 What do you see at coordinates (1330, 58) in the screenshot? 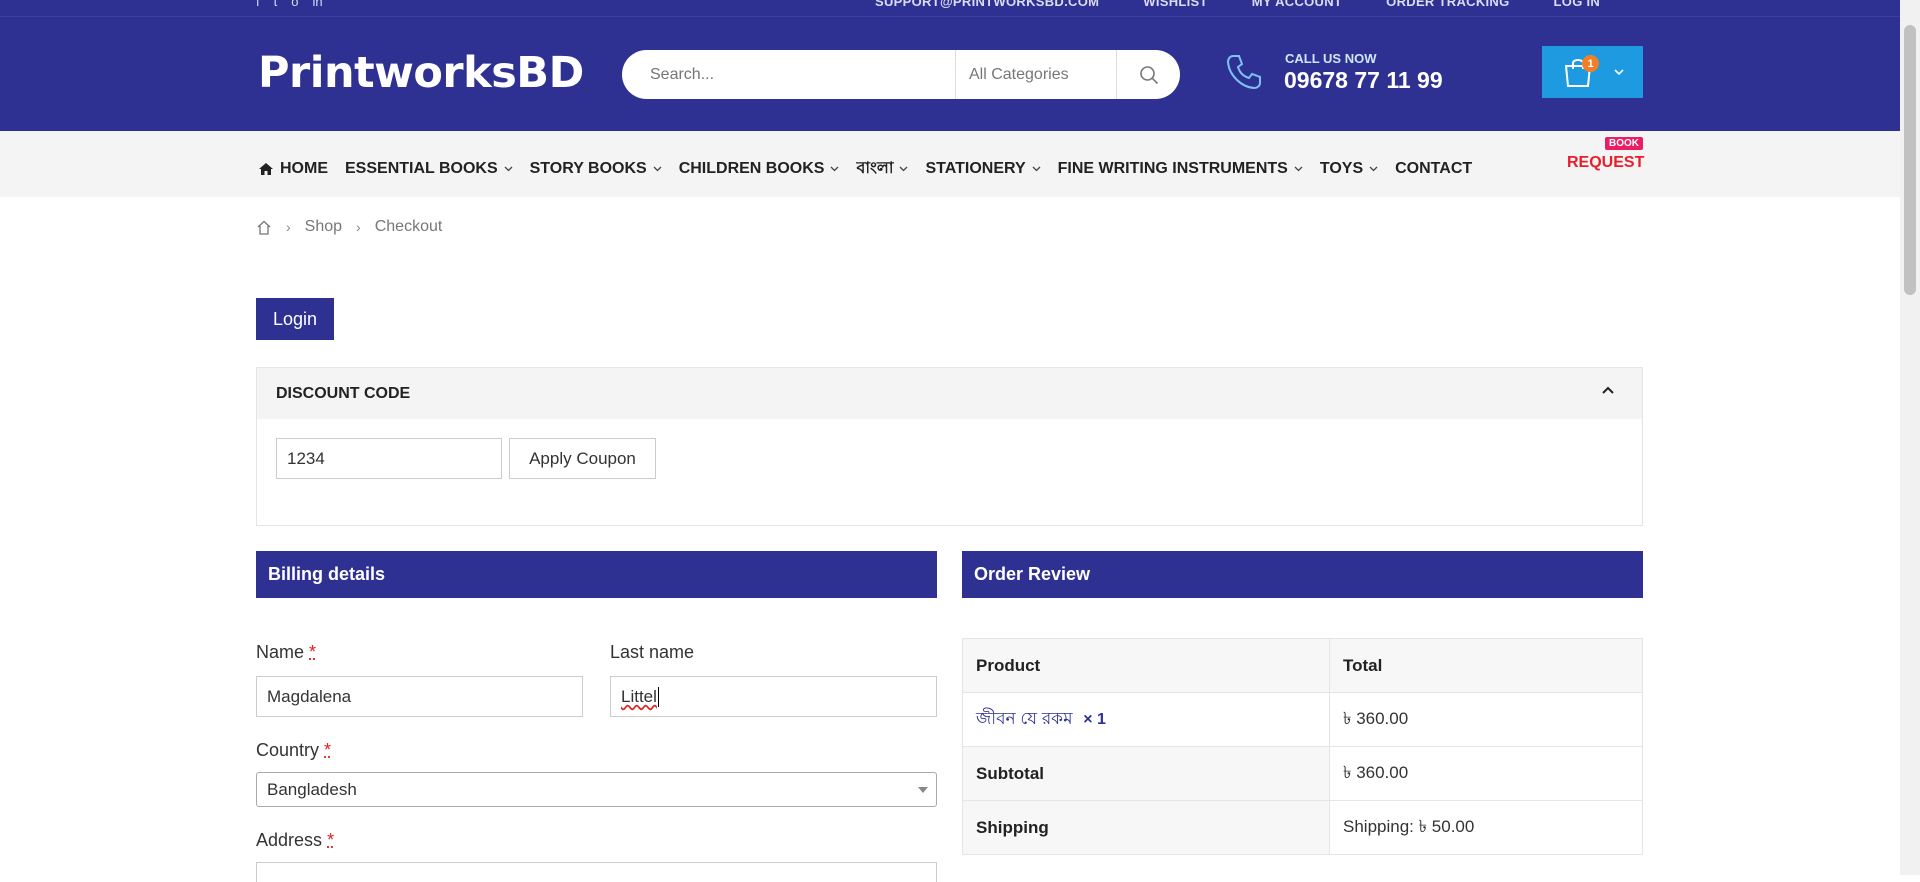
I see `call-us-label: CALL US NOW` at bounding box center [1330, 58].